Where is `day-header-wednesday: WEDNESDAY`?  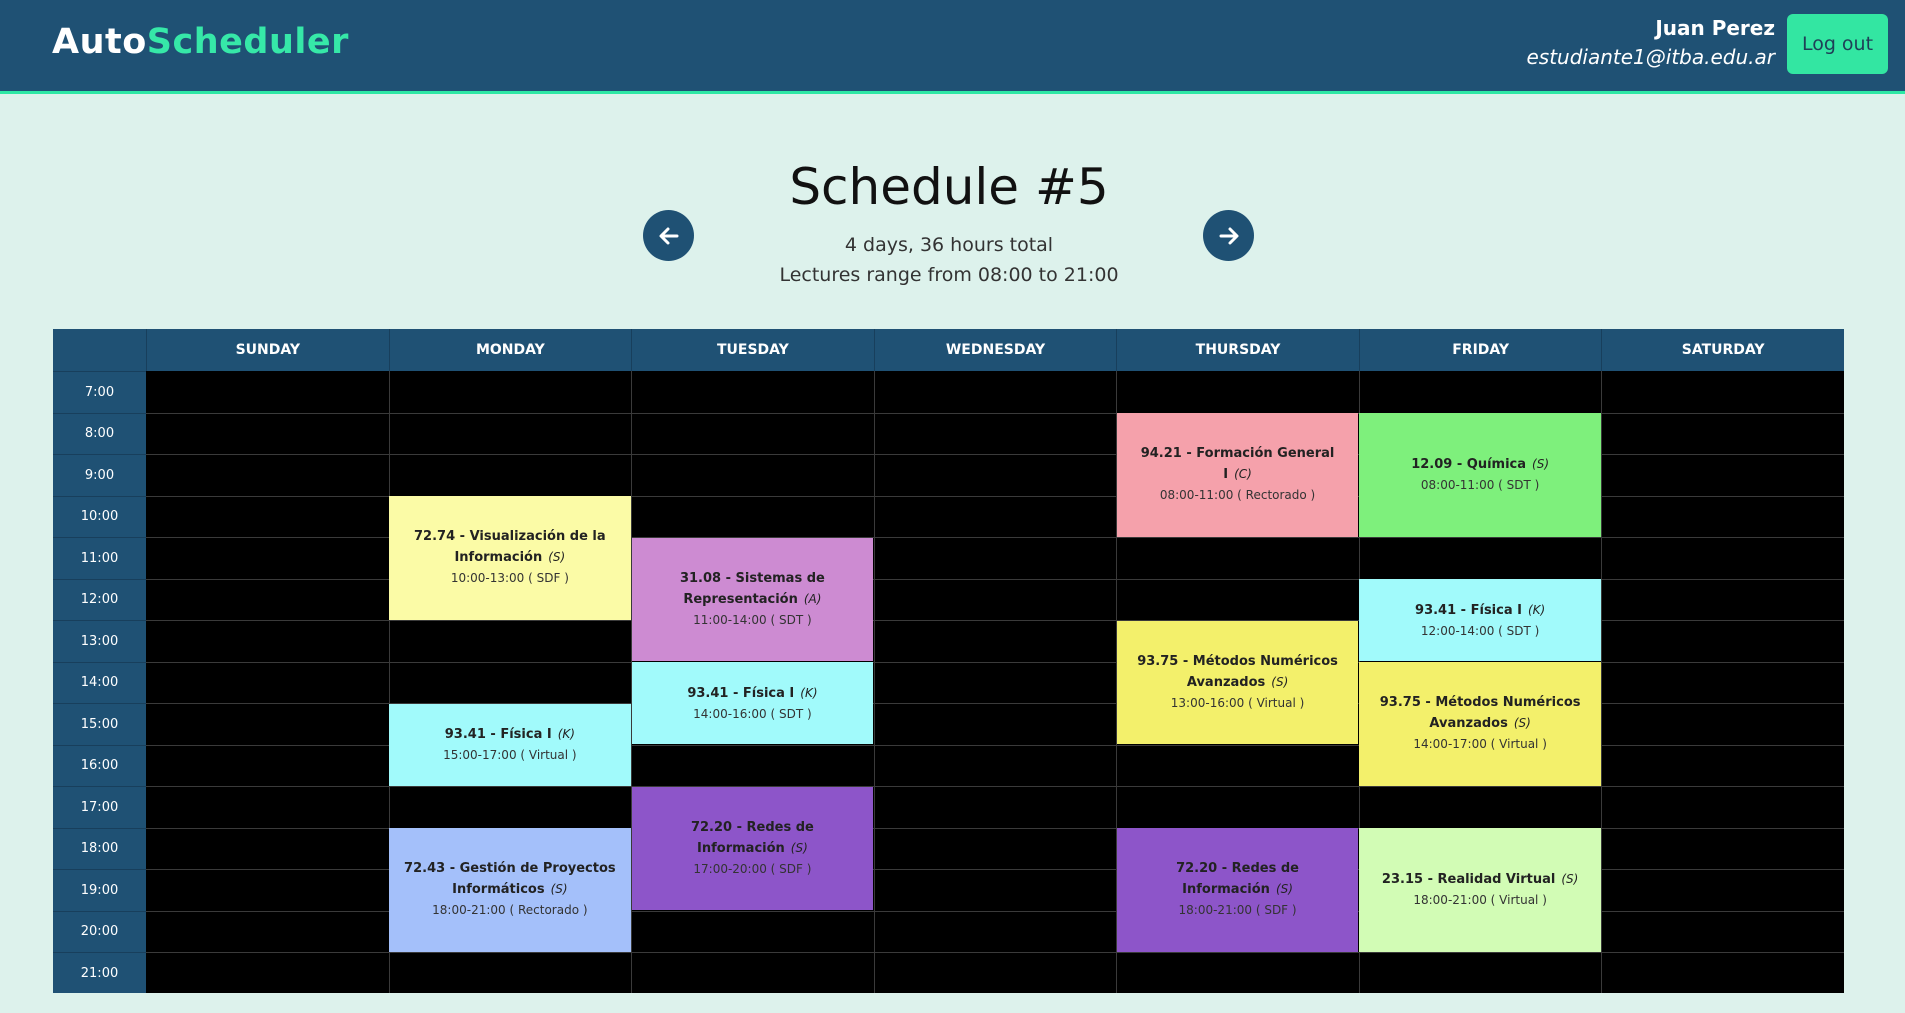 day-header-wednesday: WEDNESDAY is located at coordinates (995, 350).